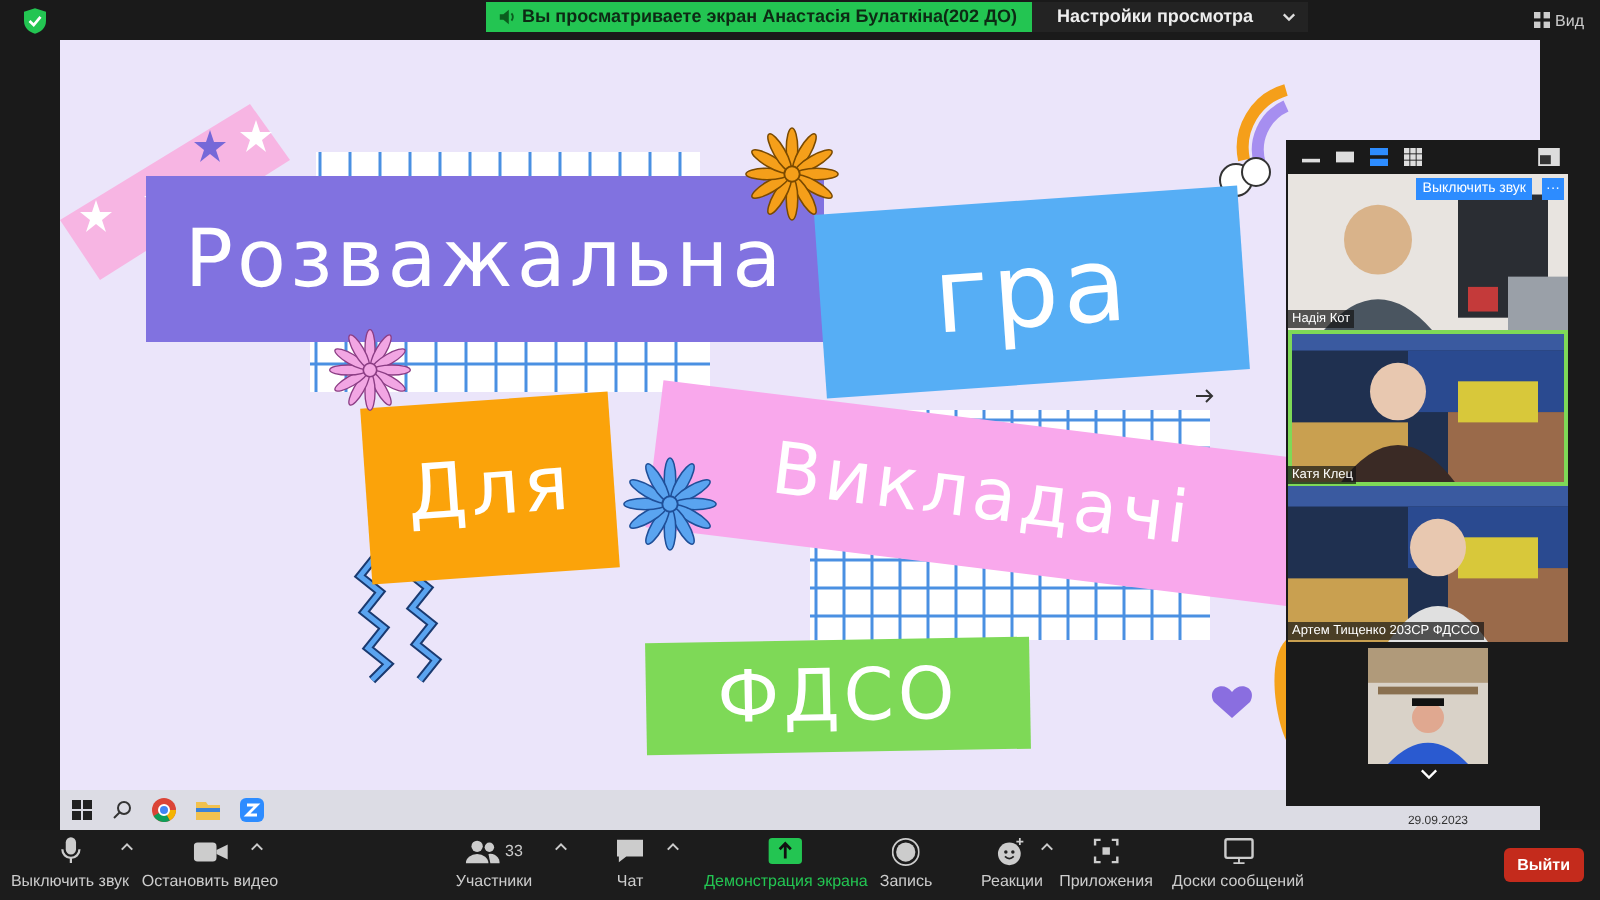  I want to click on title-word: Для, so click(490, 488).